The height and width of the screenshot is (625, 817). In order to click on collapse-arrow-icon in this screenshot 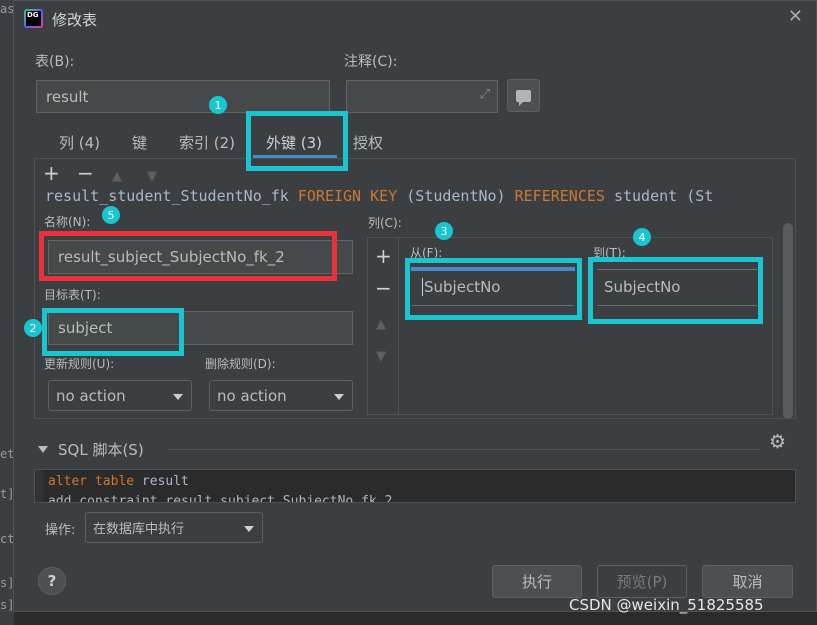, I will do `click(43, 449)`.